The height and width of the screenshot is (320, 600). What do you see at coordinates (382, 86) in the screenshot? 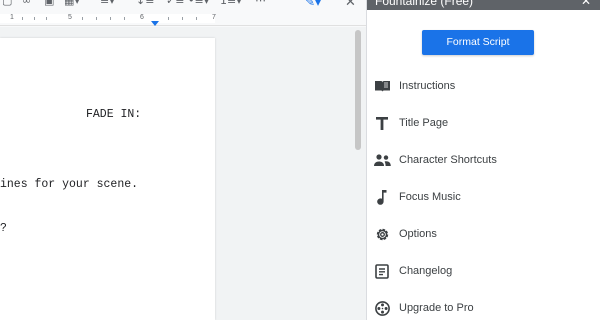
I see `book-icon` at bounding box center [382, 86].